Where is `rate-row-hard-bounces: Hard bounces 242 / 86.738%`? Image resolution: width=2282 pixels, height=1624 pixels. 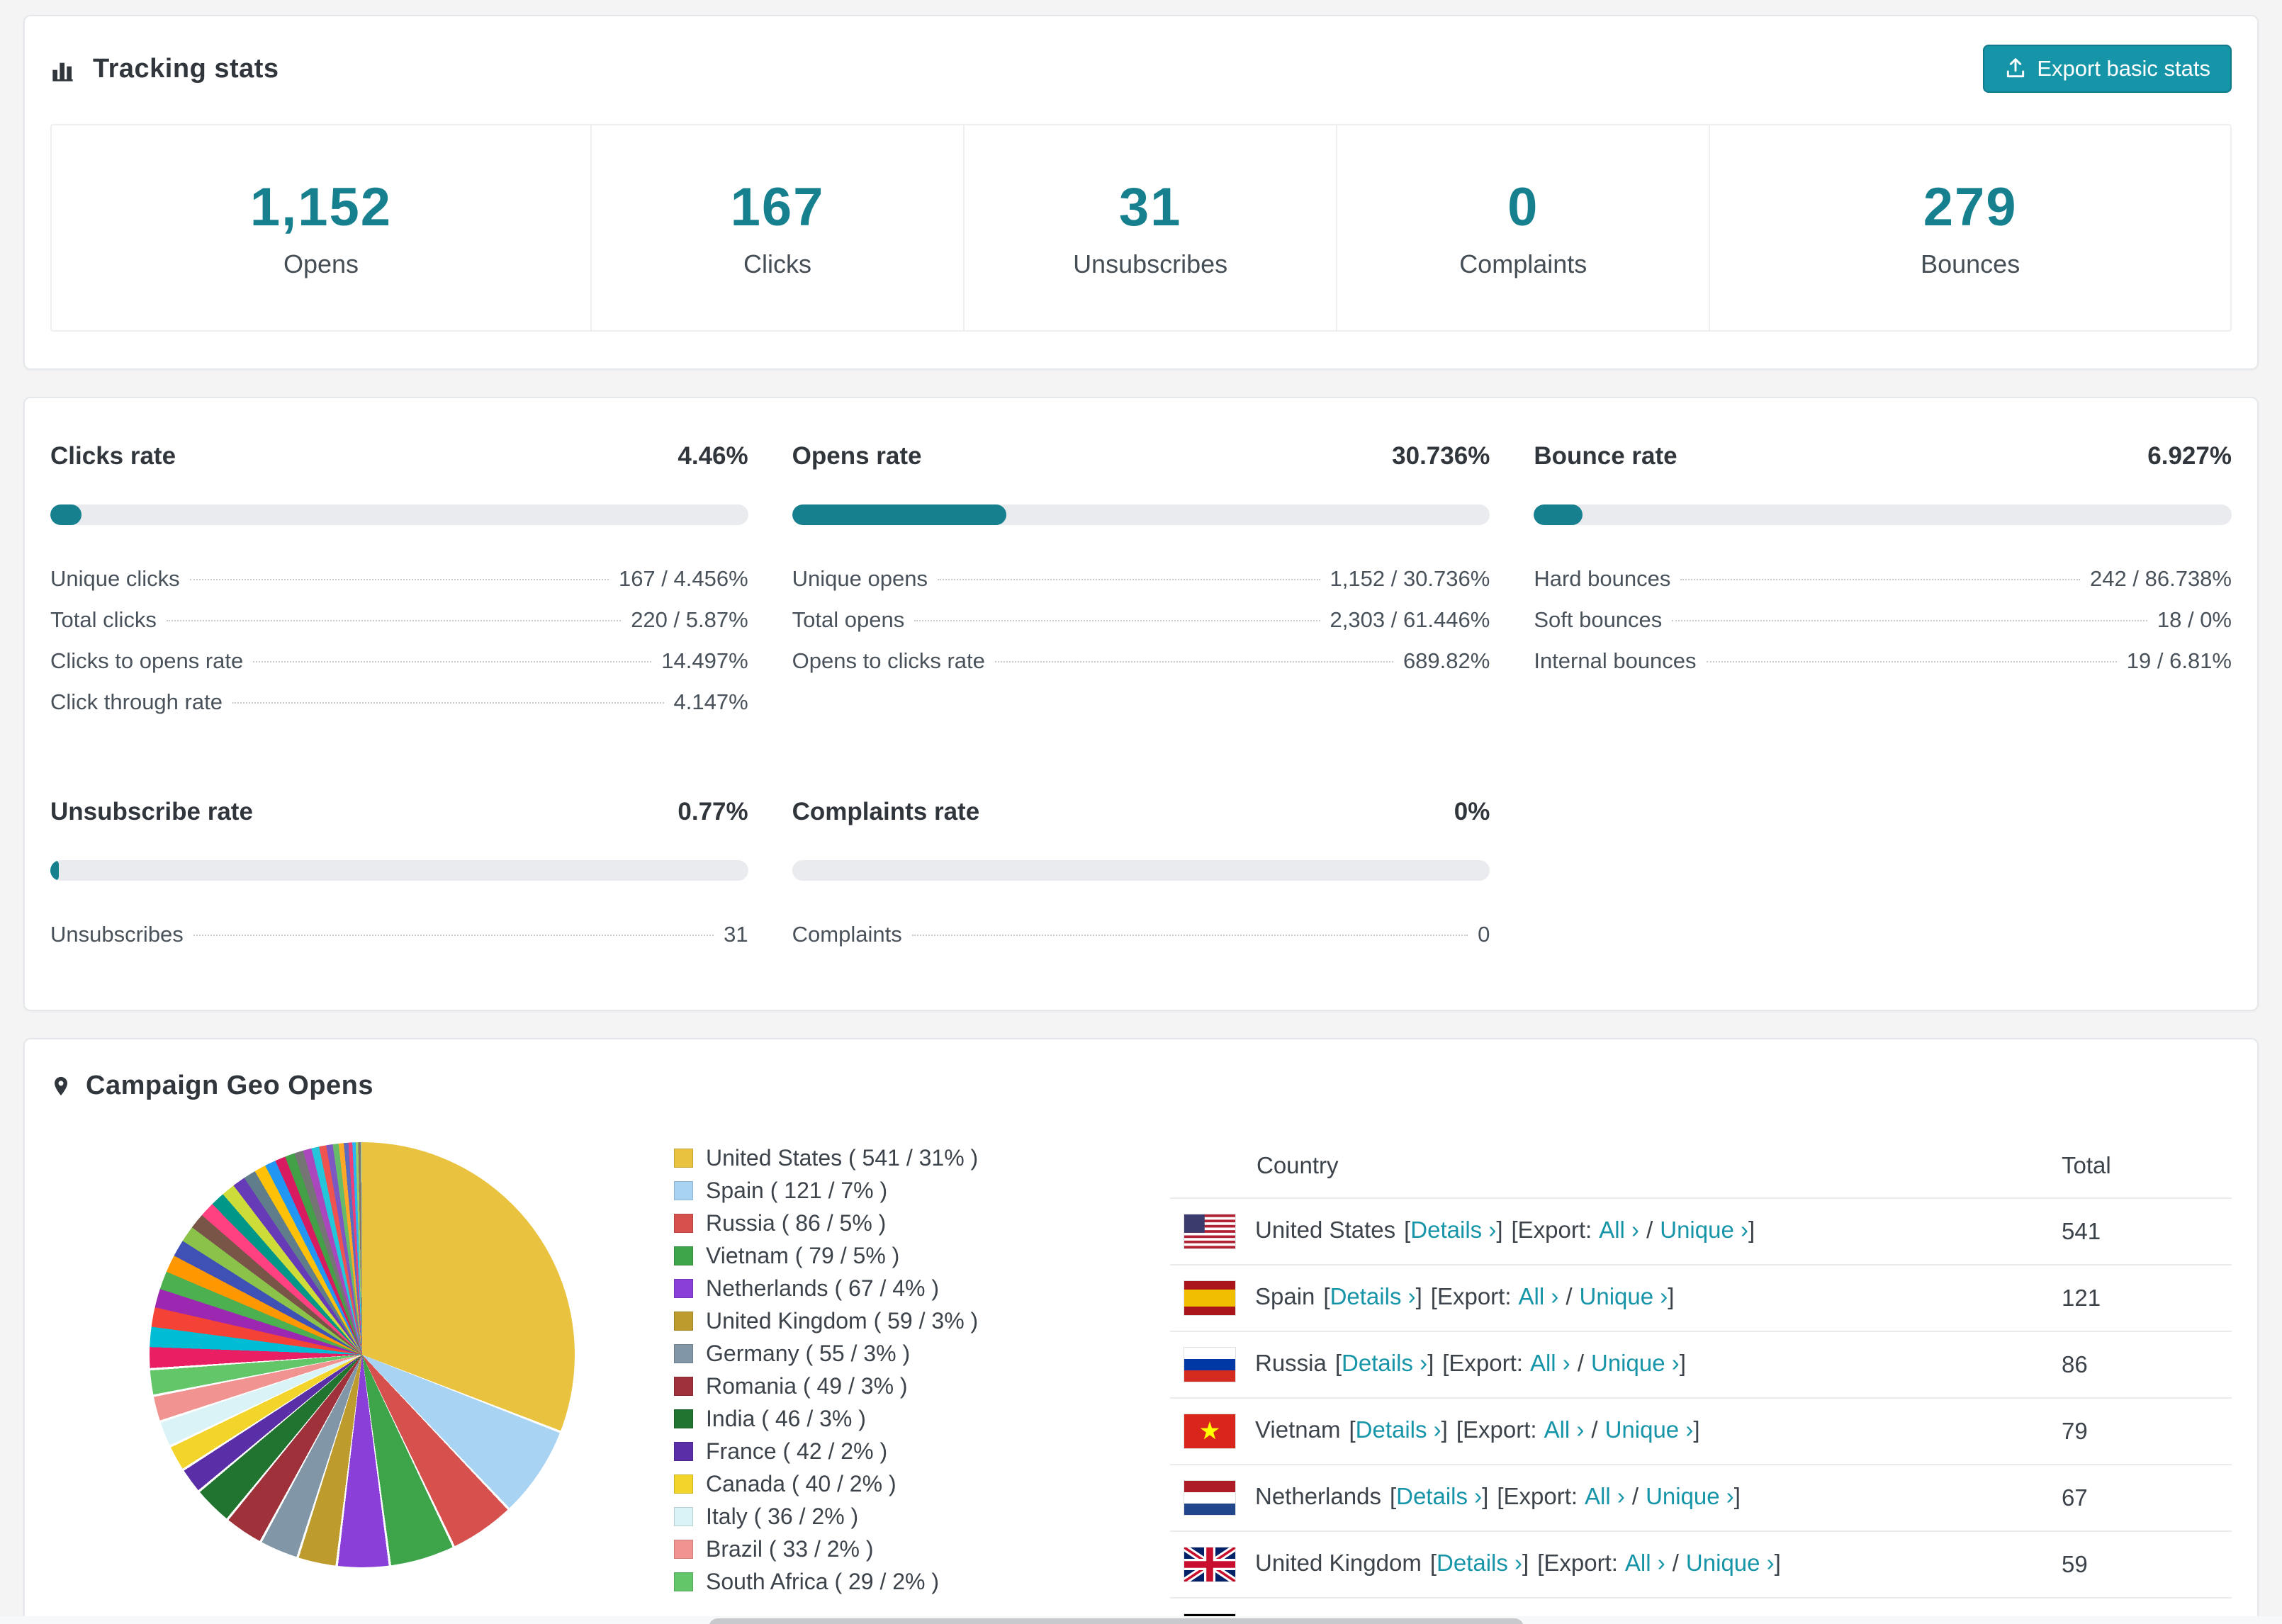 rate-row-hard-bounces: Hard bounces 242 / 86.738% is located at coordinates (1883, 586).